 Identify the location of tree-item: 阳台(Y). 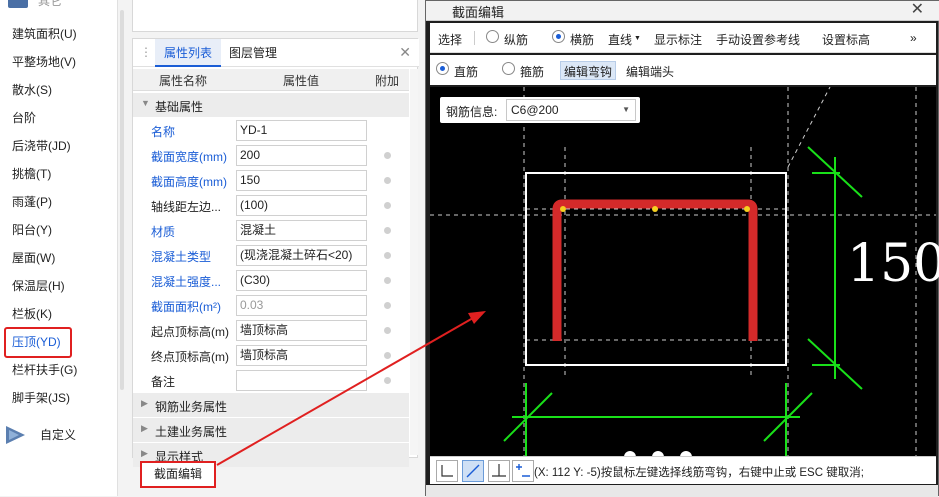
(32, 230).